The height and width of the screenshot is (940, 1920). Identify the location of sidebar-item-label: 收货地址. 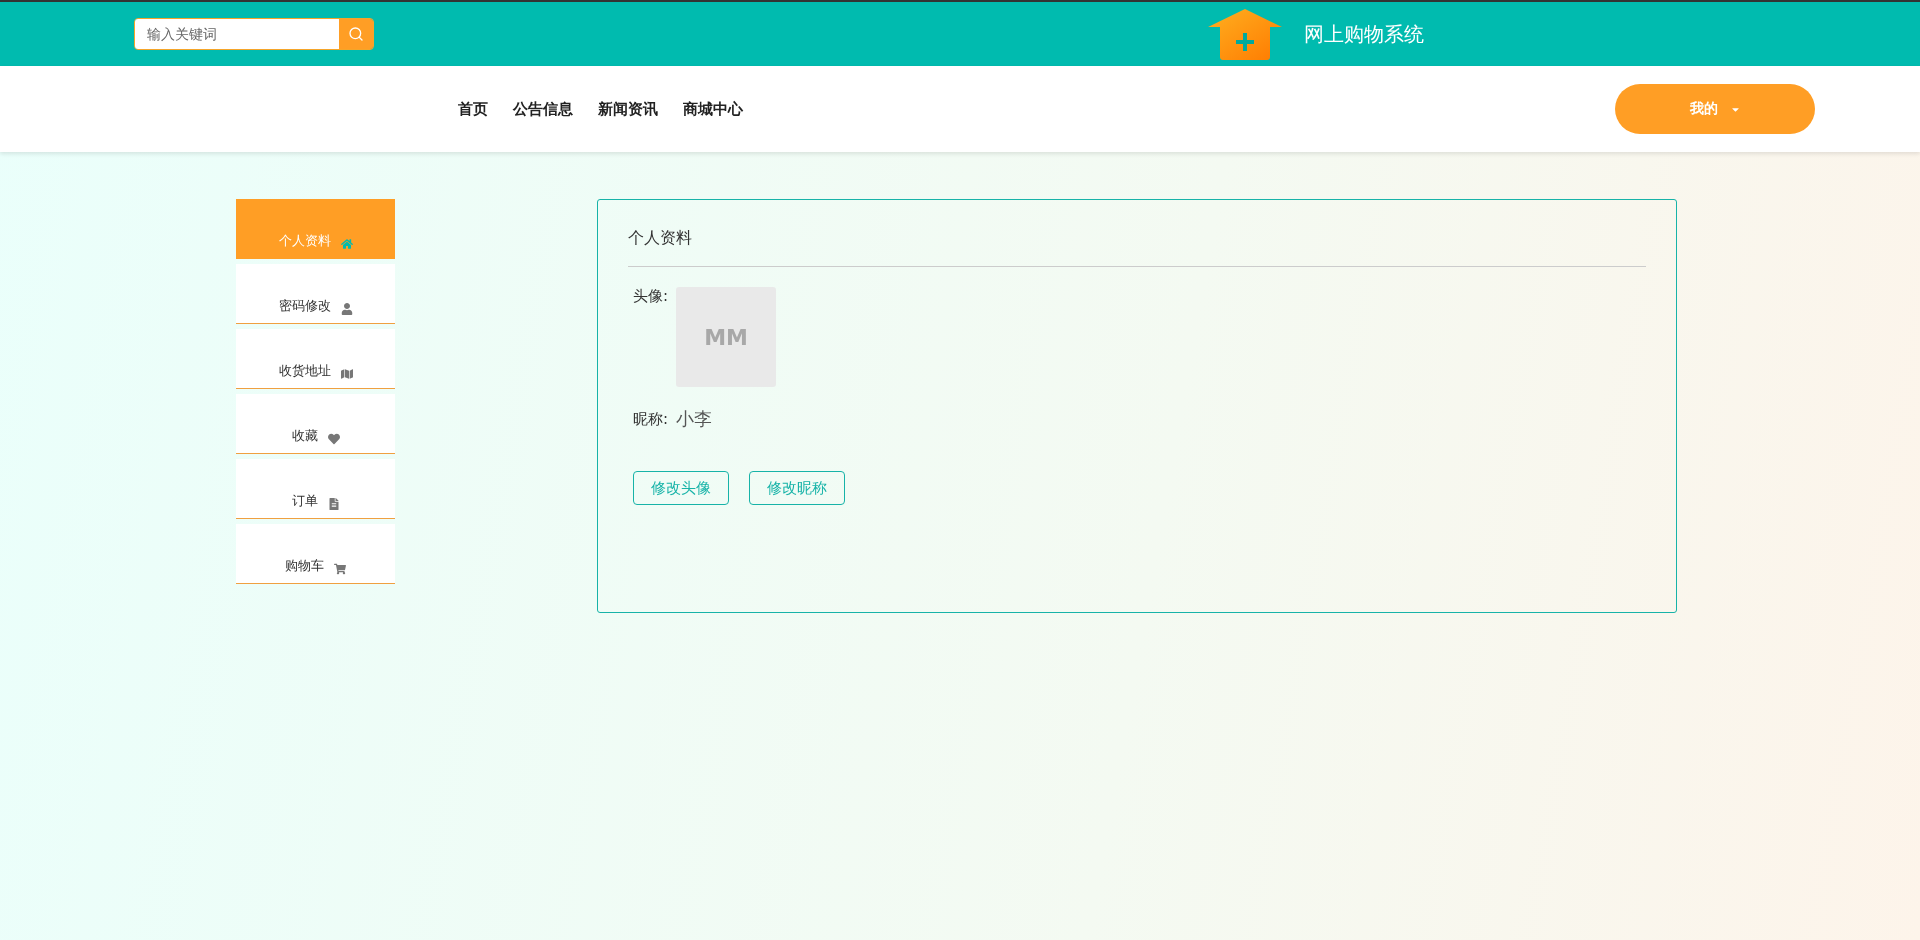
(304, 371).